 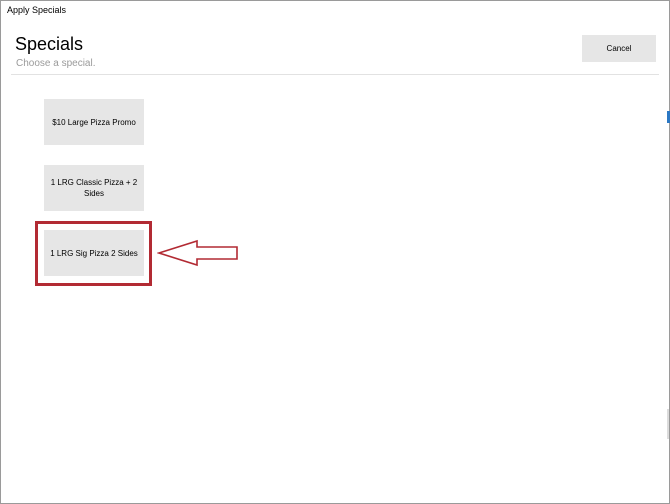 I want to click on page-title: Specials, so click(x=49, y=44).